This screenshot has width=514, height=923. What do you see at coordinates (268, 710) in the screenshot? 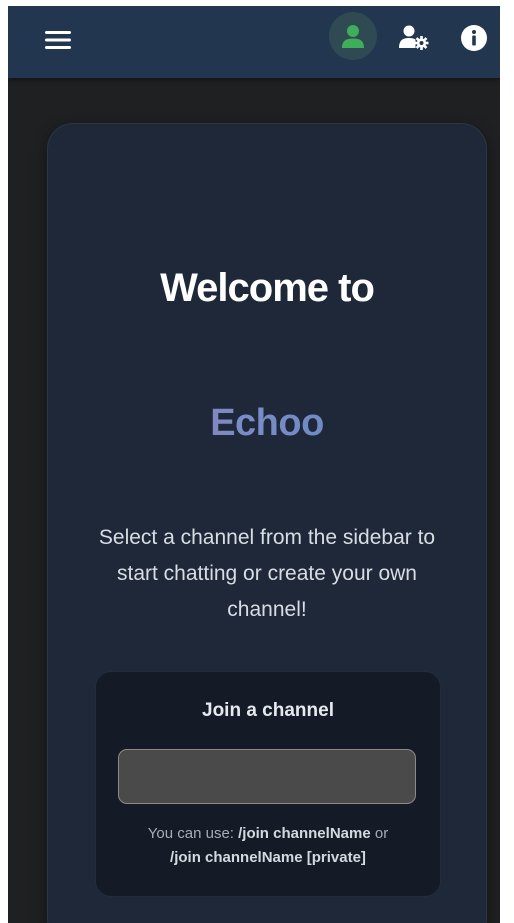
I see `join-channel-title: Join a channel` at bounding box center [268, 710].